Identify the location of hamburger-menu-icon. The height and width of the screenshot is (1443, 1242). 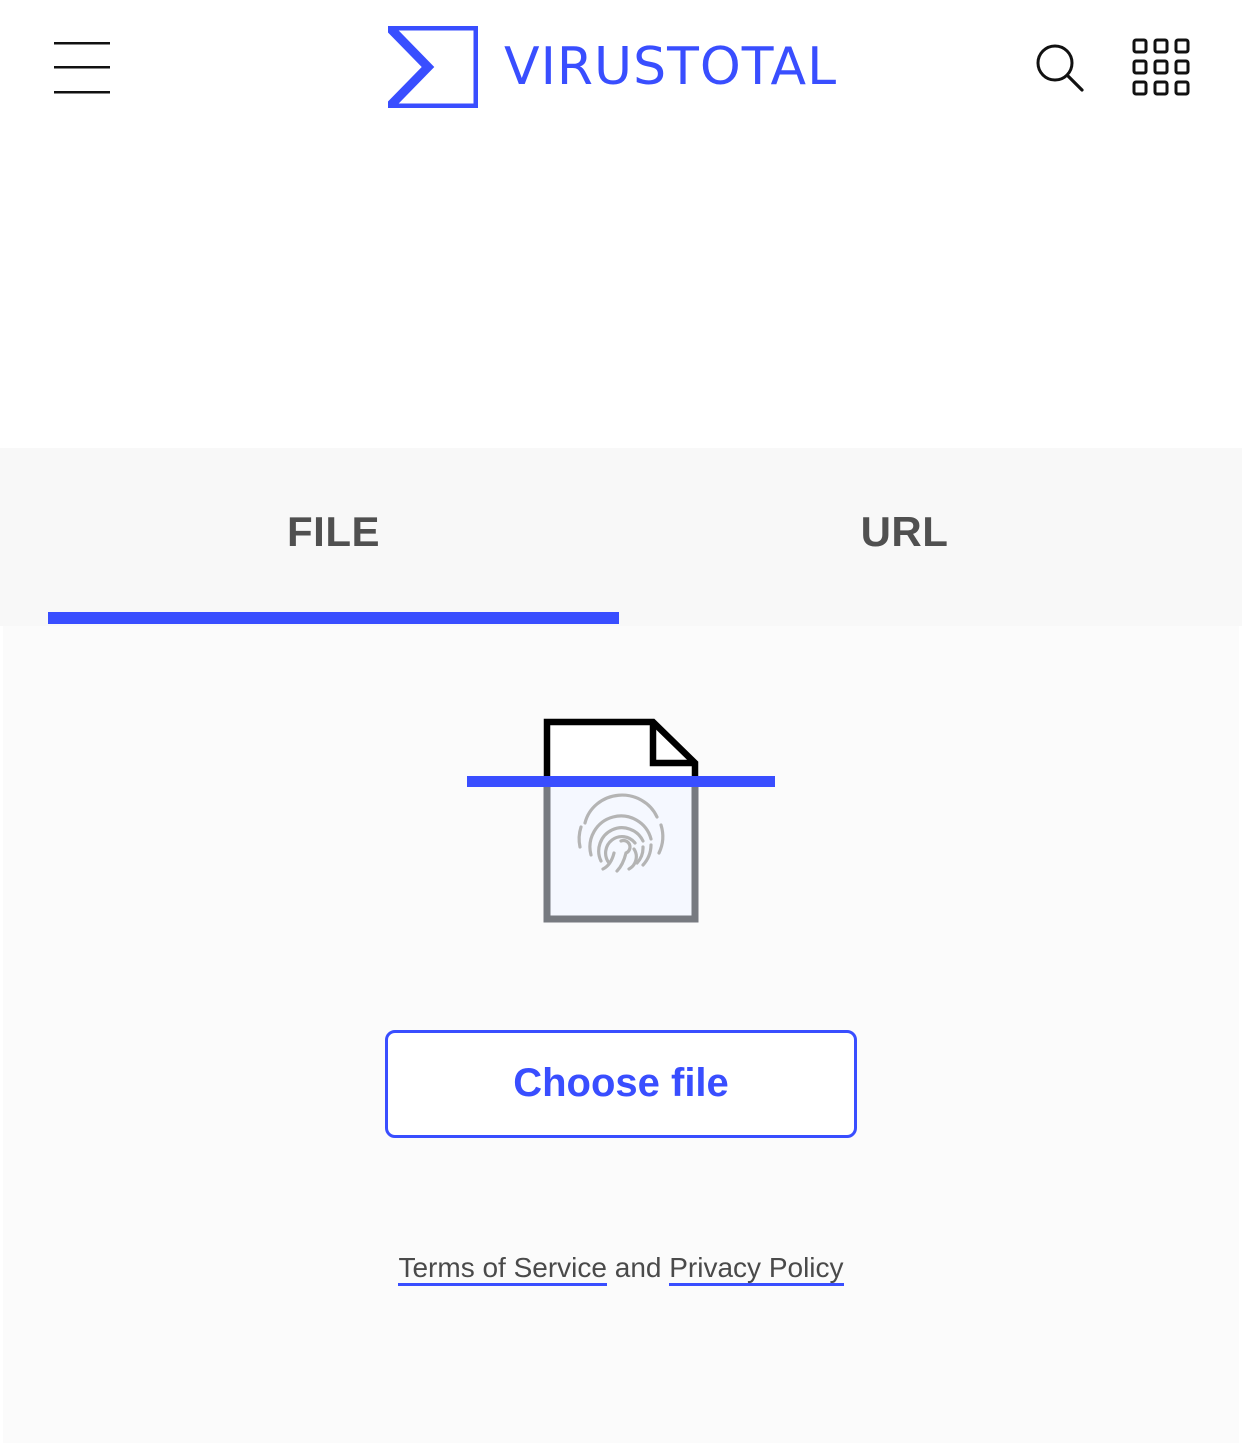
(82, 68).